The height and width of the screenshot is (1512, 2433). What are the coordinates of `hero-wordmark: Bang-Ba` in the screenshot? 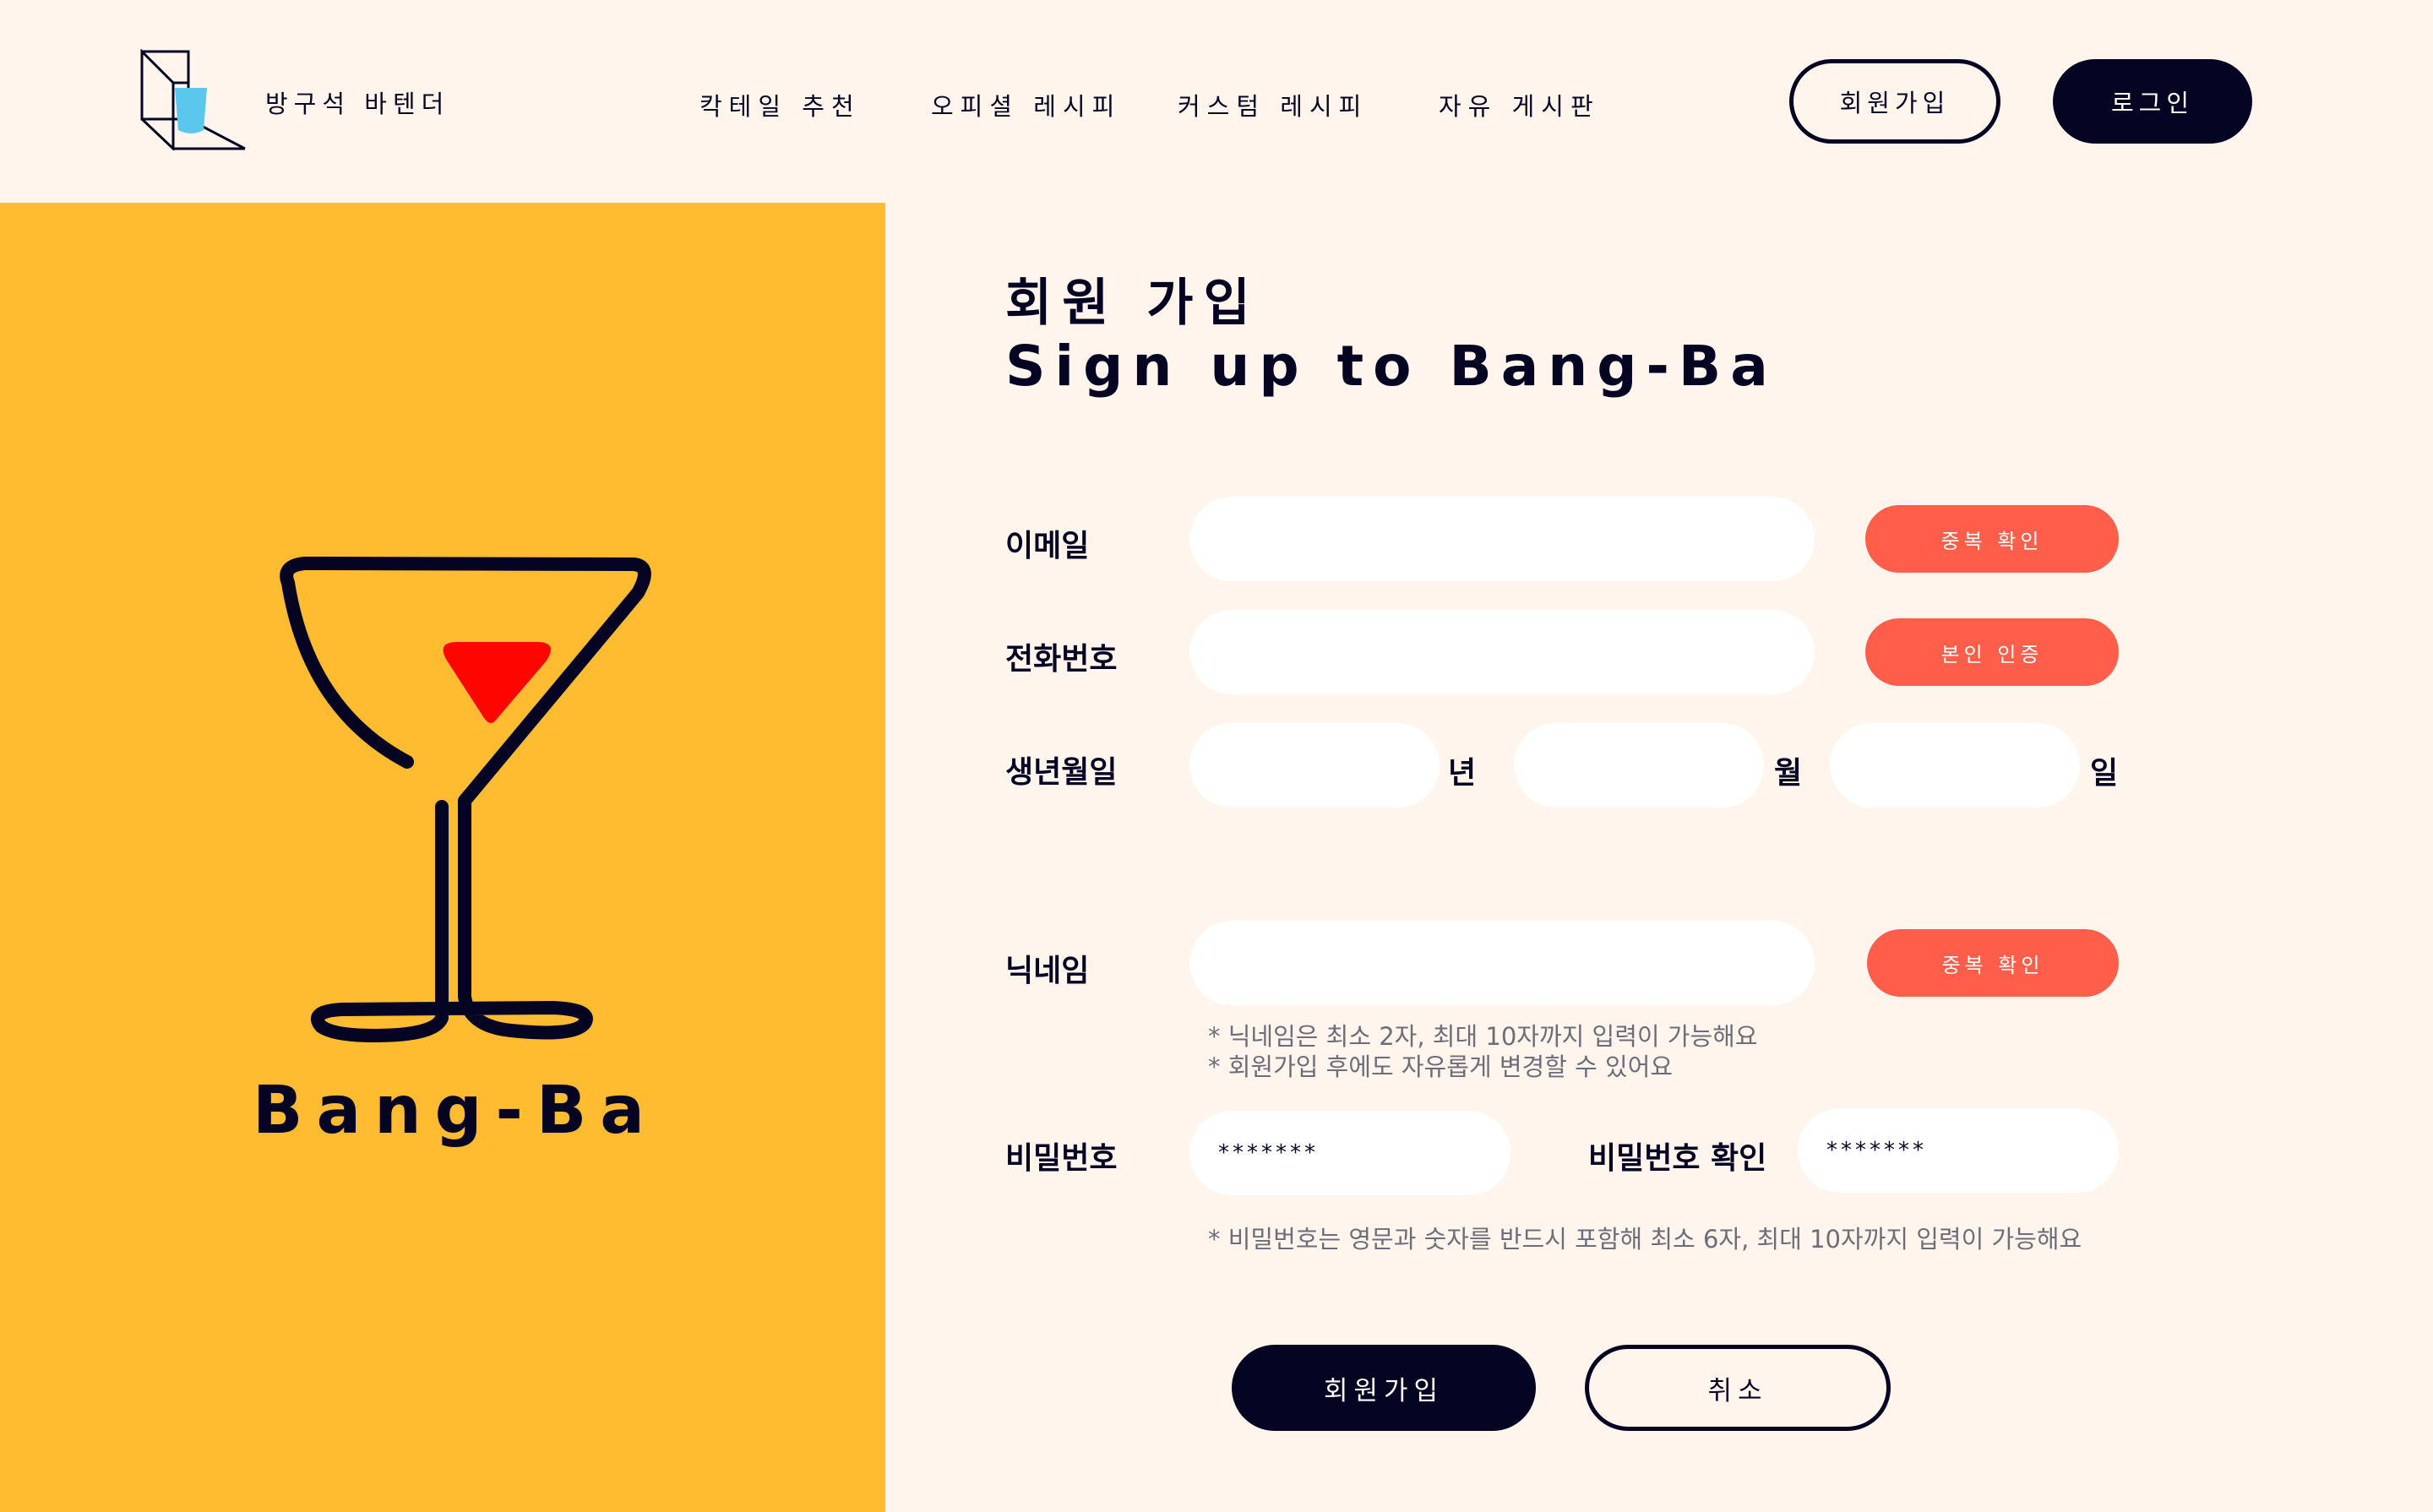 It's located at (456, 1111).